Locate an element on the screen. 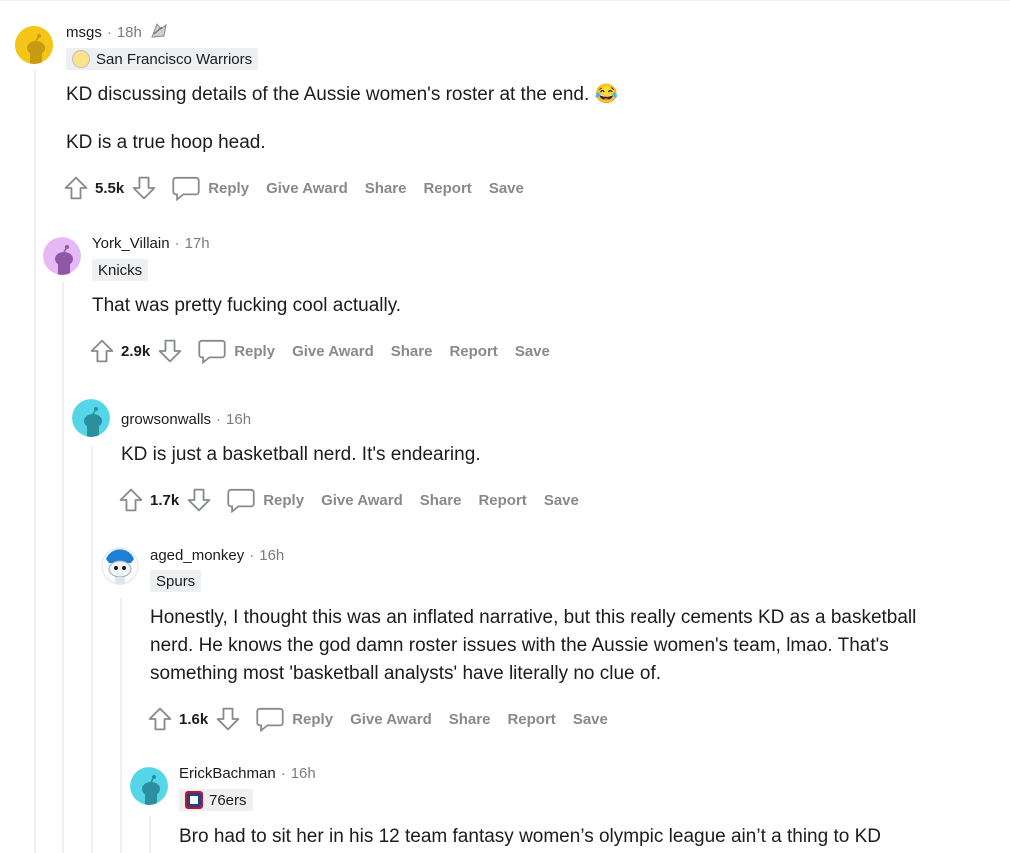 The width and height of the screenshot is (1010, 853). user-flair: San Francisco Warriors is located at coordinates (162, 59).